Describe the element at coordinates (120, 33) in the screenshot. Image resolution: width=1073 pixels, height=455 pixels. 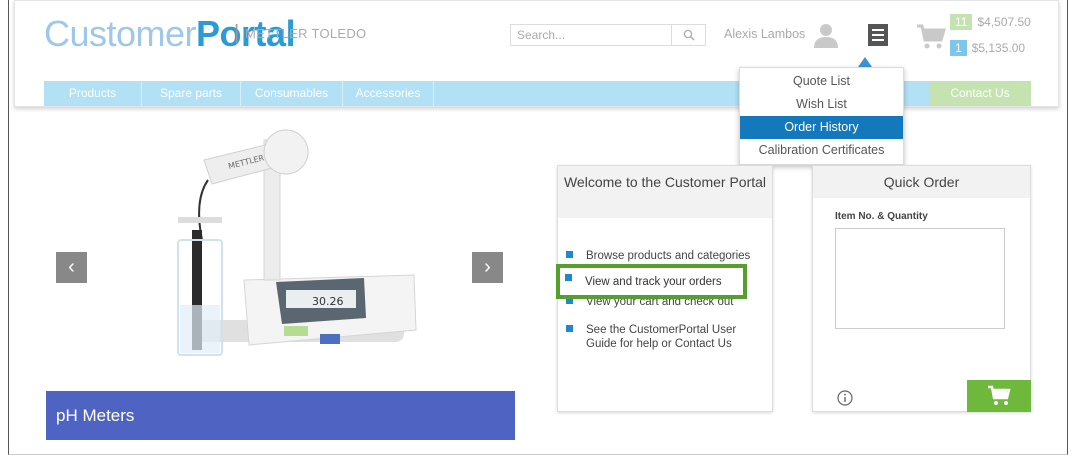
I see `logo-light-text: Customer` at that location.